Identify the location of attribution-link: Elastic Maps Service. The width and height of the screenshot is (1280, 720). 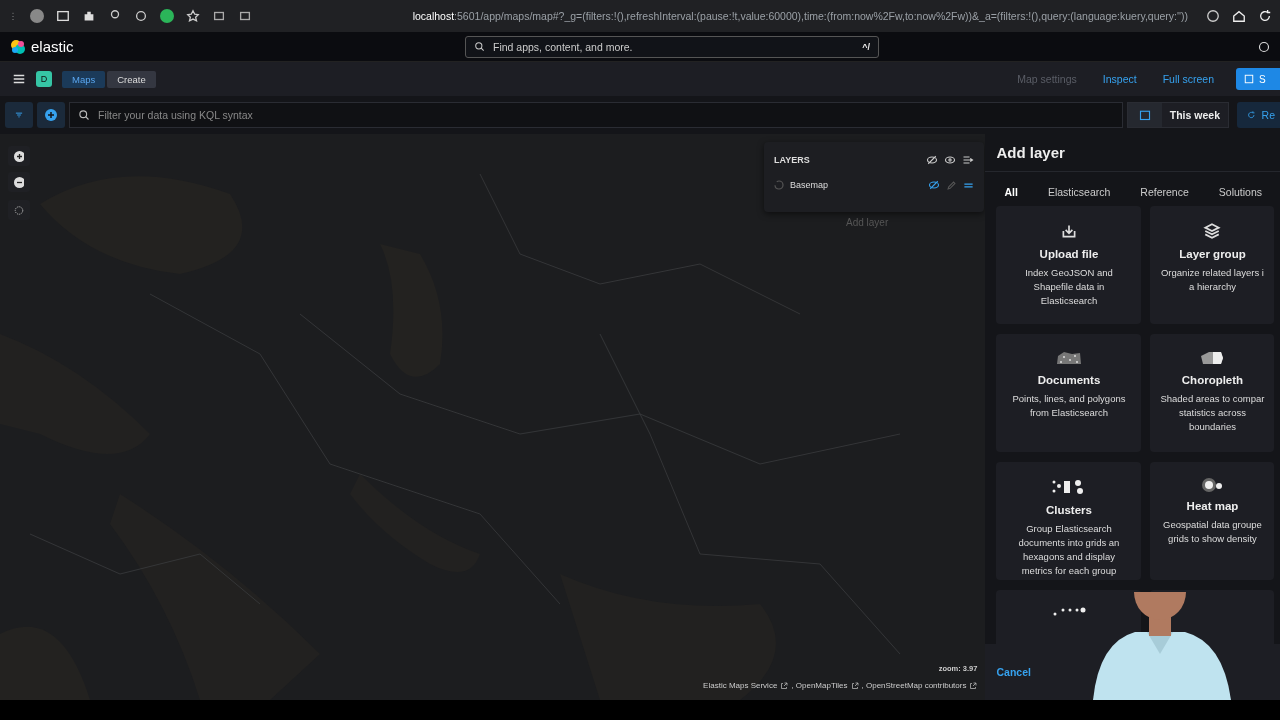
(740, 685).